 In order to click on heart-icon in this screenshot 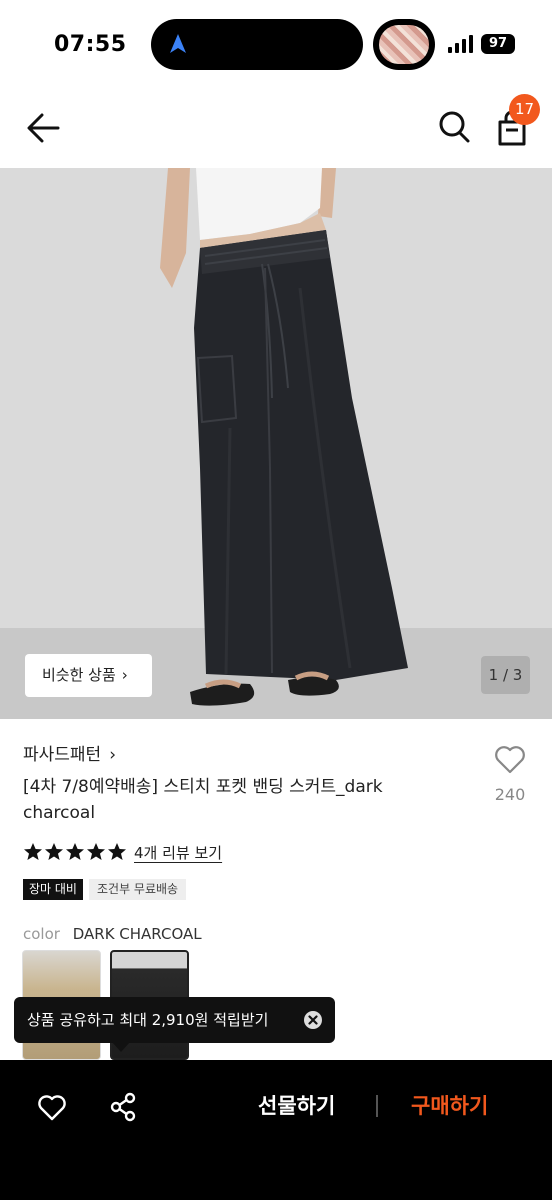, I will do `click(52, 1107)`.